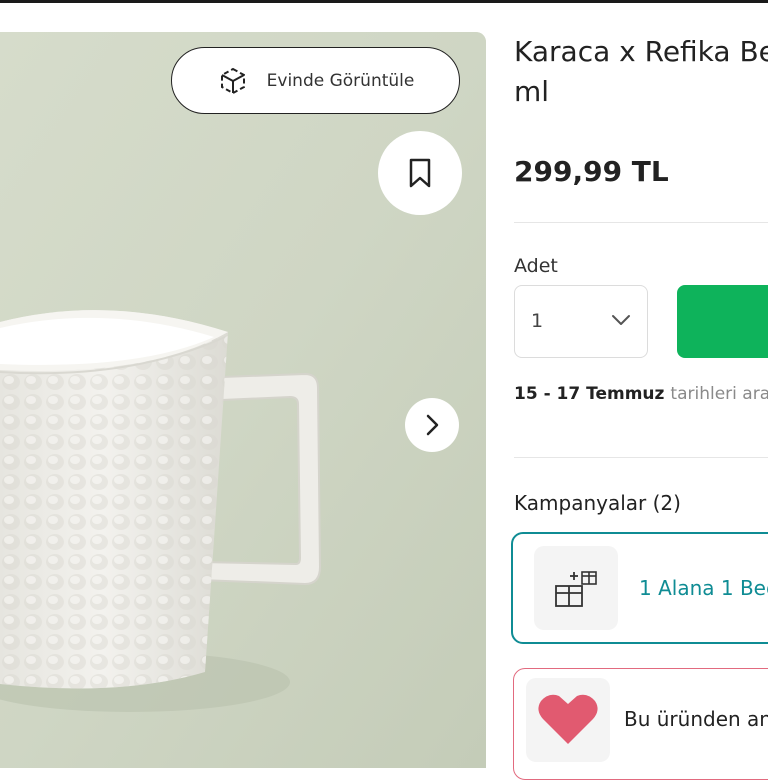  I want to click on favorite-text: Bu üründen an, so click(696, 719).